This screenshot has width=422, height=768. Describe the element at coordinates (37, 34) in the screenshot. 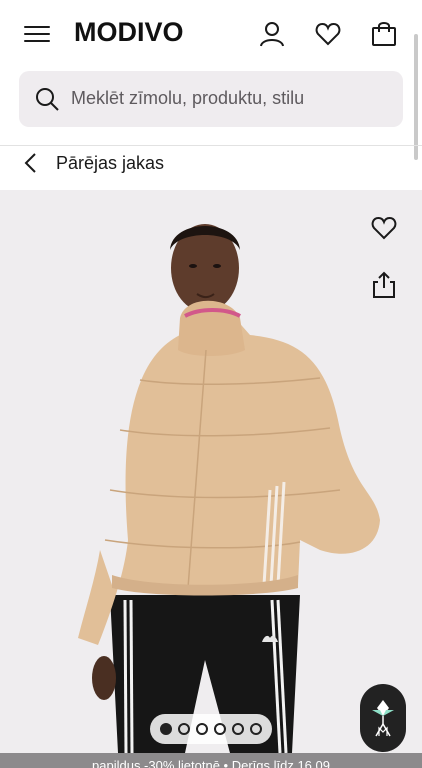

I see `menu-icon` at that location.